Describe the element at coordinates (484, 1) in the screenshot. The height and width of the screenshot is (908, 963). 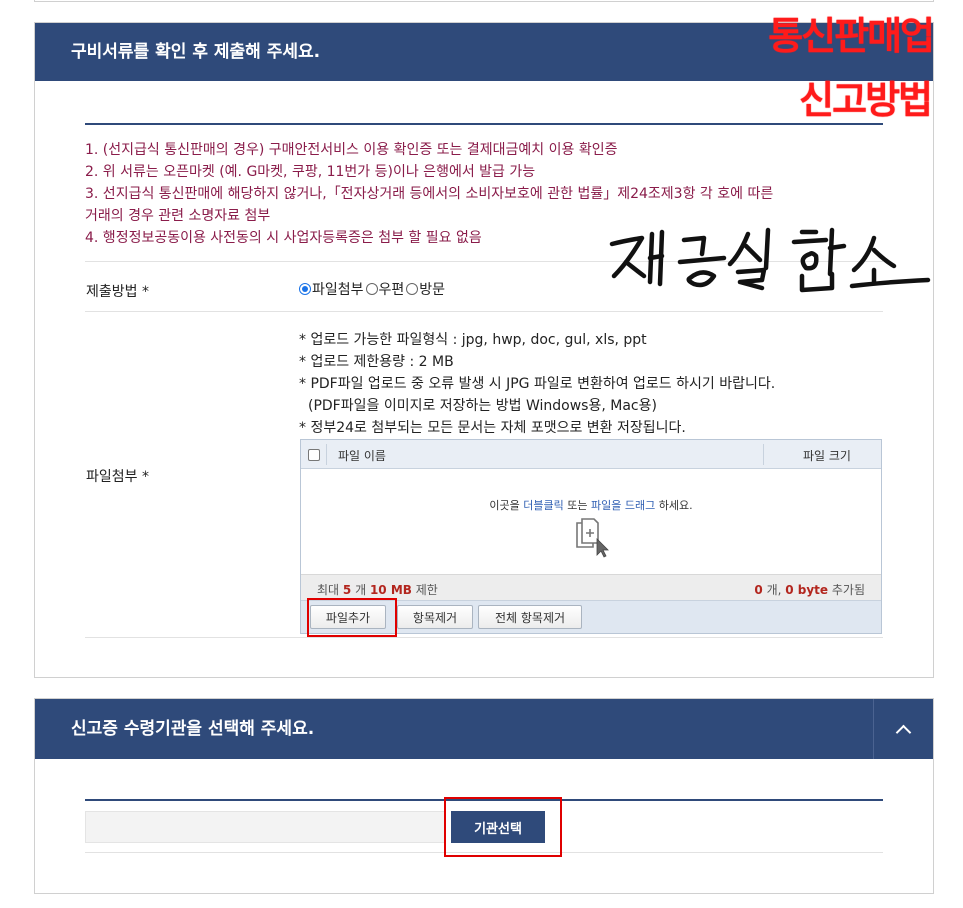
I see `previous-panel-bottom` at that location.